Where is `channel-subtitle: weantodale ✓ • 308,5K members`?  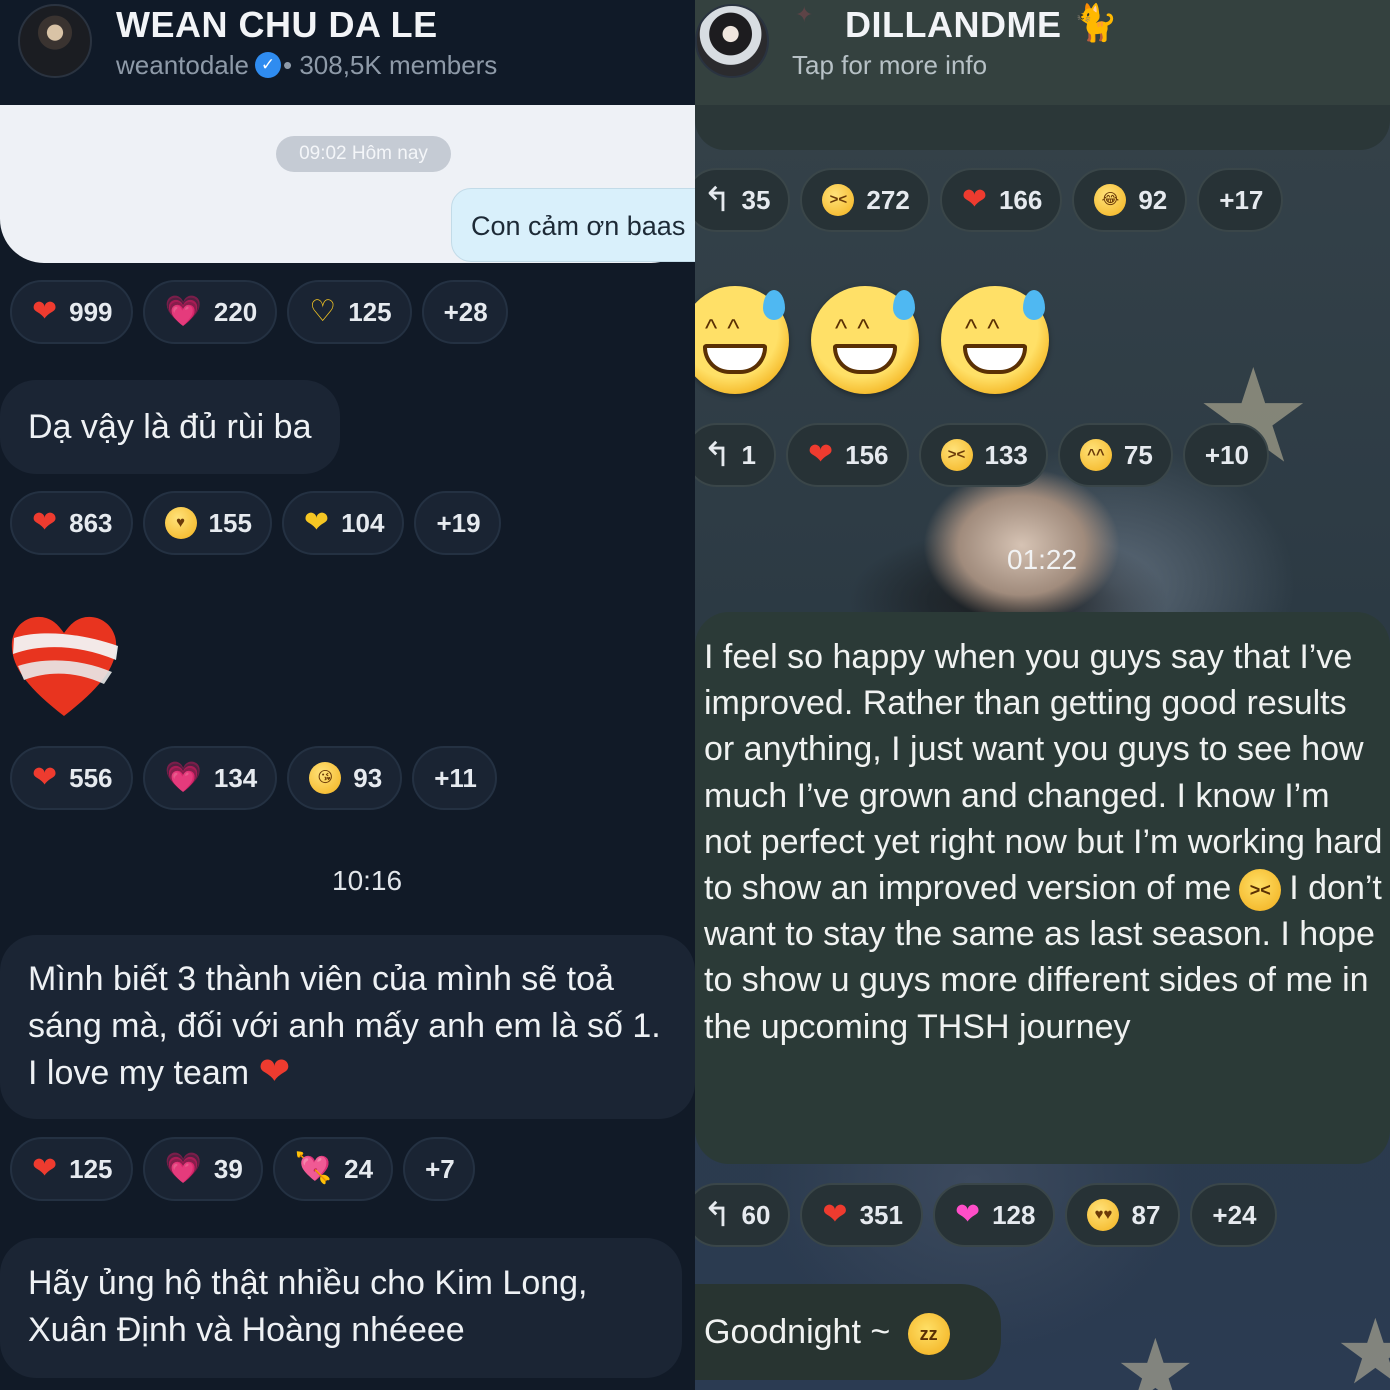
channel-subtitle: weantodale ✓ • 308,5K members is located at coordinates (306, 66).